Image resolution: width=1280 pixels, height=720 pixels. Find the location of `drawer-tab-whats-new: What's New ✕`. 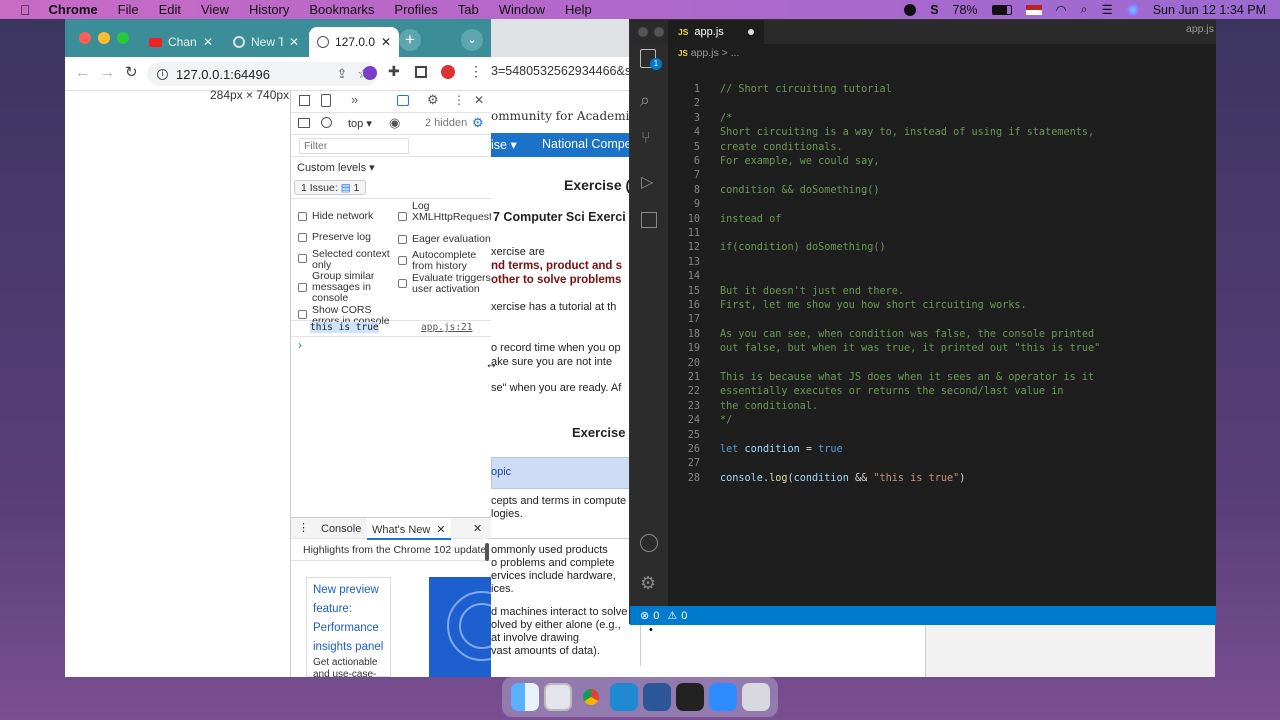

drawer-tab-whats-new: What's New ✕ is located at coordinates (409, 529).